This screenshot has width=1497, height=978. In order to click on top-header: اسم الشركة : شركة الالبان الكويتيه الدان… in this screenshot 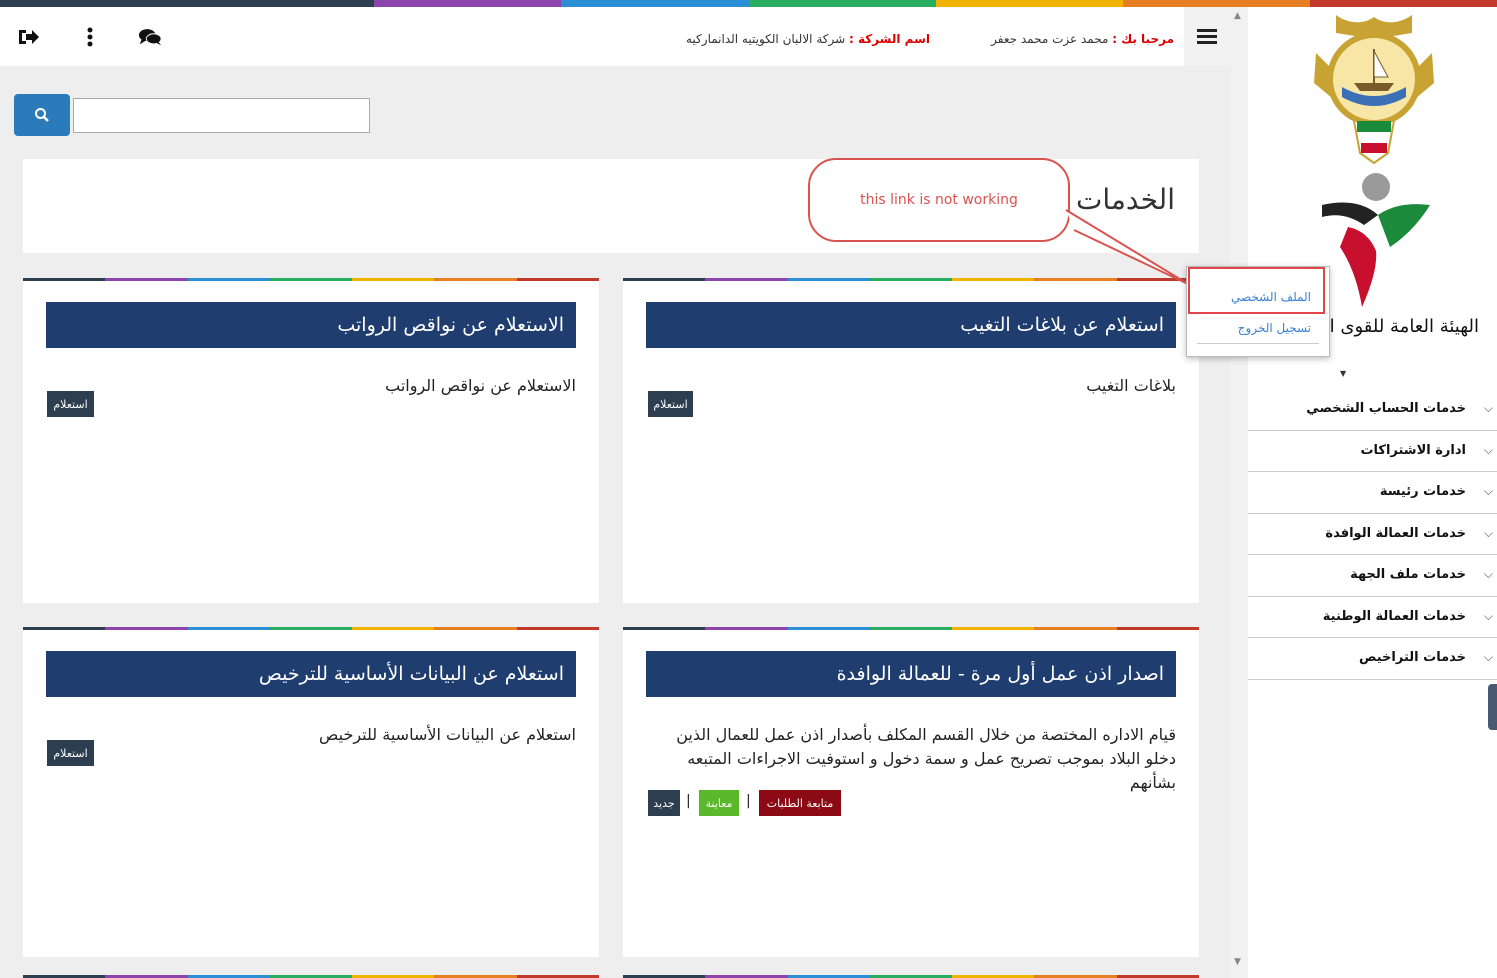, I will do `click(615, 36)`.